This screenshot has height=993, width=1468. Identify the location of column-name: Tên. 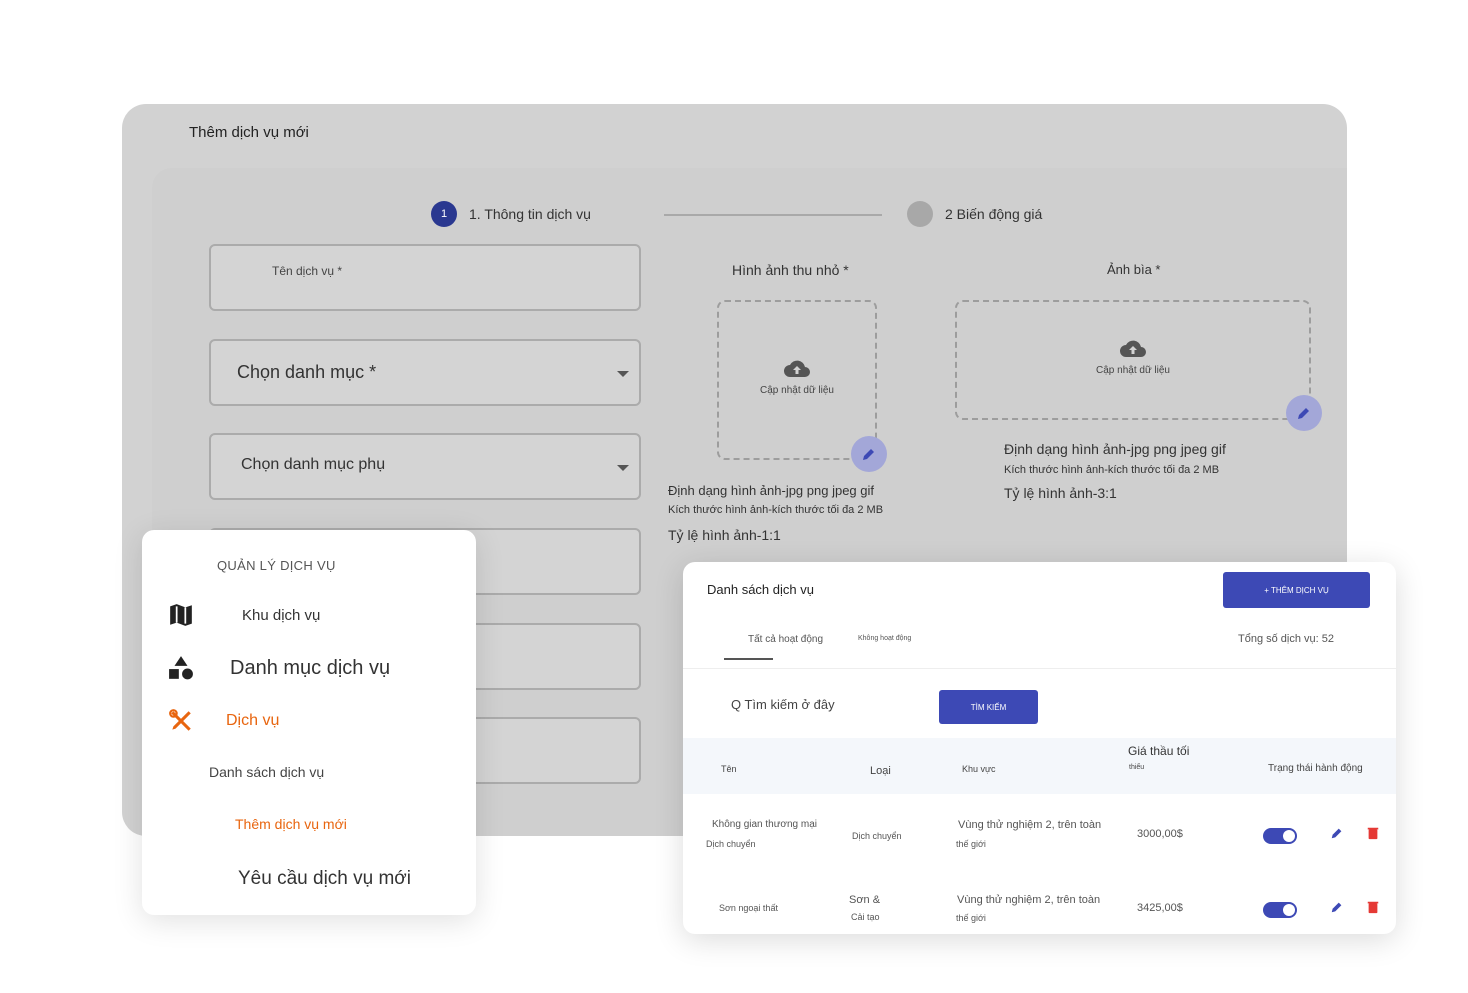
(729, 769).